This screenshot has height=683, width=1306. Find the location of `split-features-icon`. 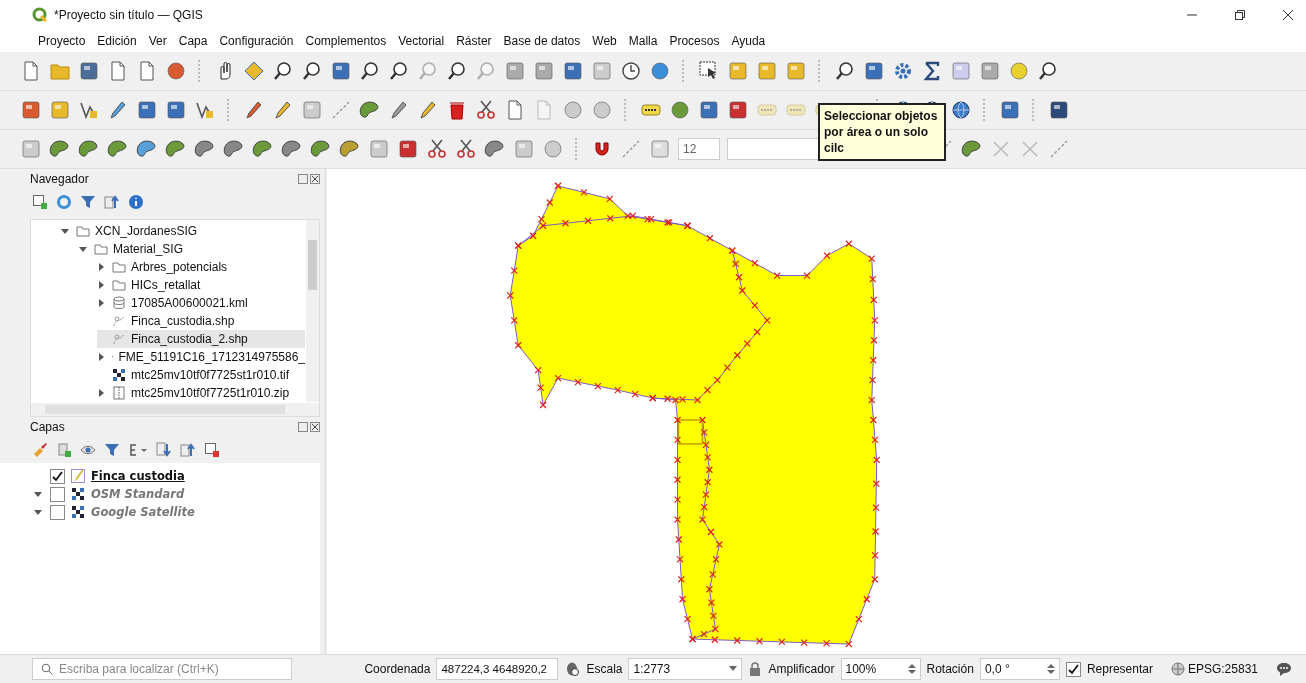

split-features-icon is located at coordinates (437, 149).